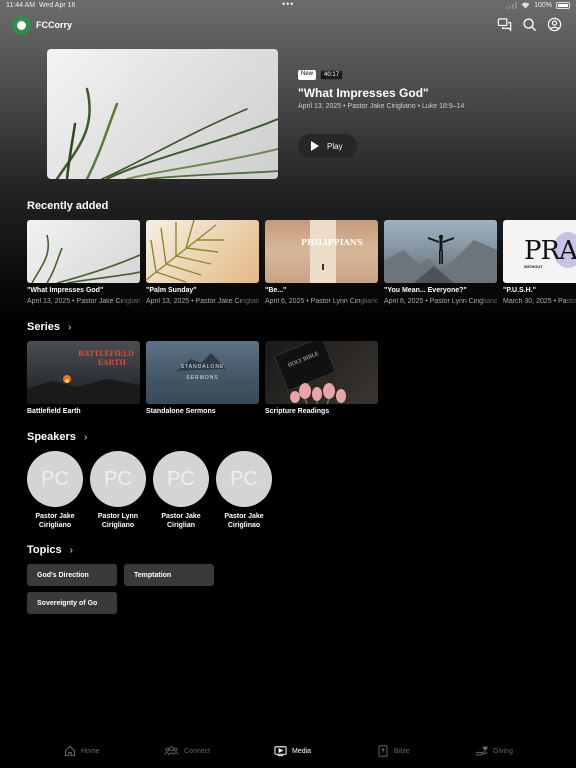  I want to click on tab-home-label: Home, so click(90, 751).